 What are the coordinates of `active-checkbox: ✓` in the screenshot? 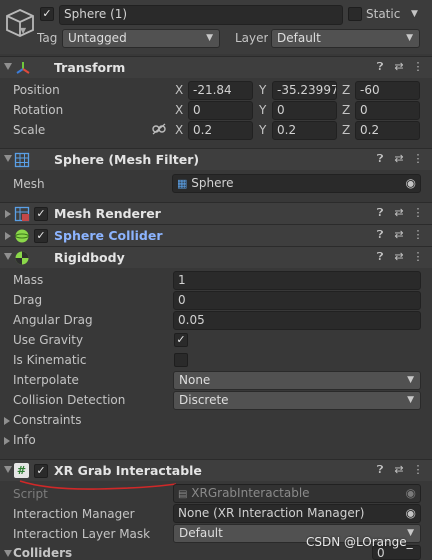 It's located at (47, 14).